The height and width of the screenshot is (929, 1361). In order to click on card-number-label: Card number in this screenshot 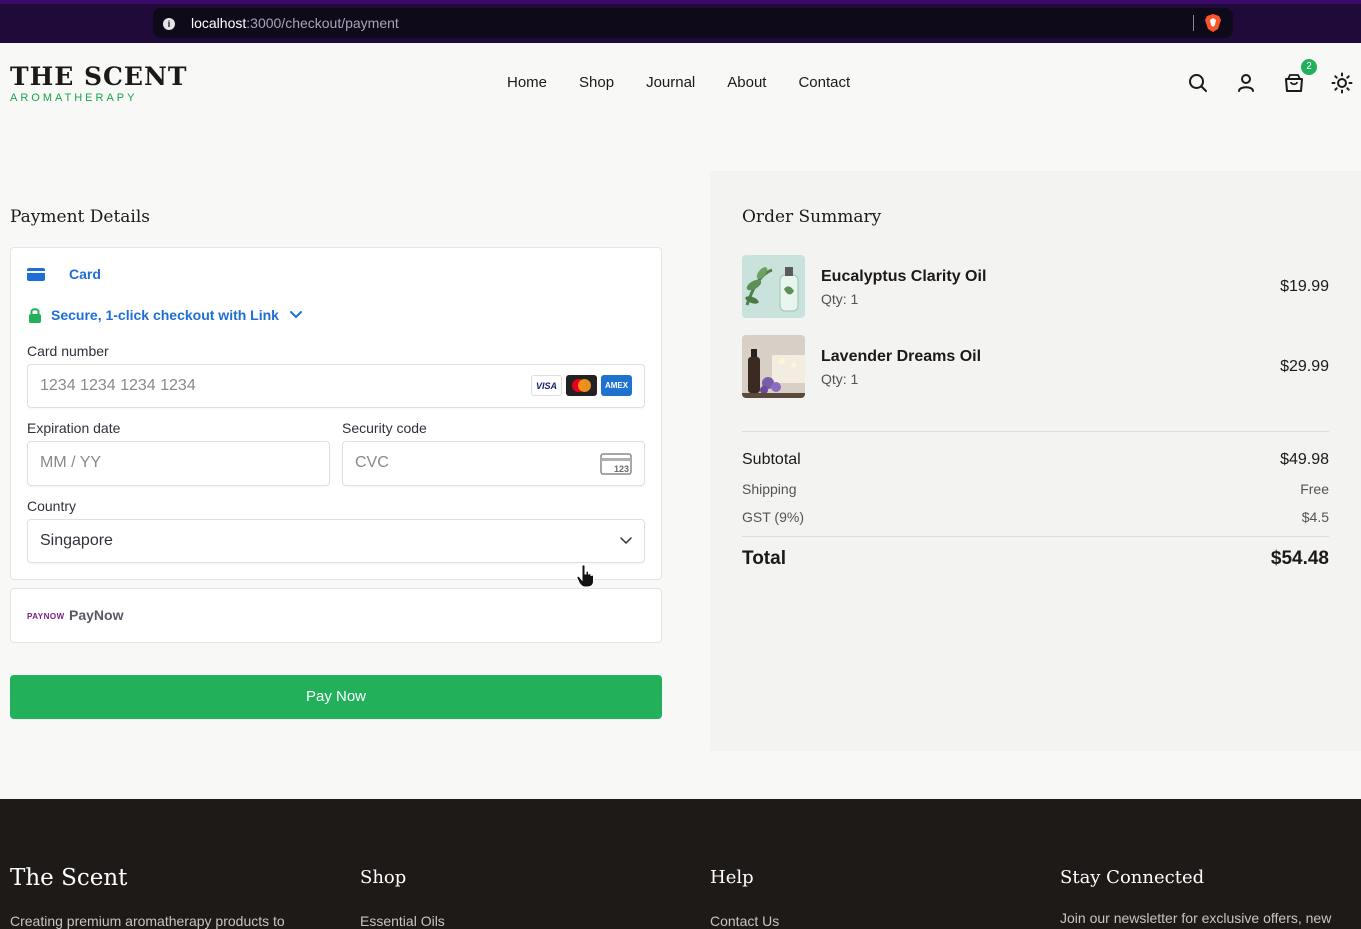, I will do `click(68, 351)`.